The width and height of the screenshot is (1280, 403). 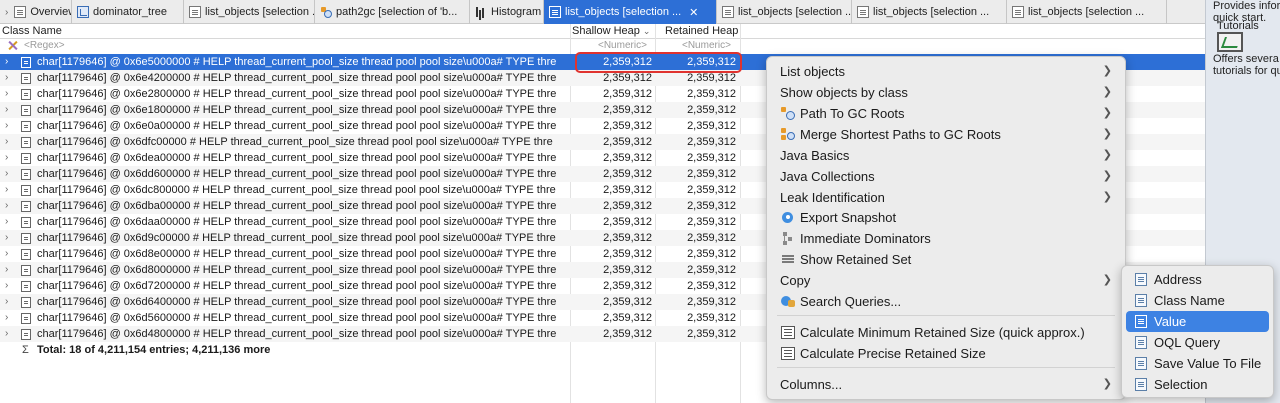 I want to click on search-queries-icon, so click(x=788, y=301).